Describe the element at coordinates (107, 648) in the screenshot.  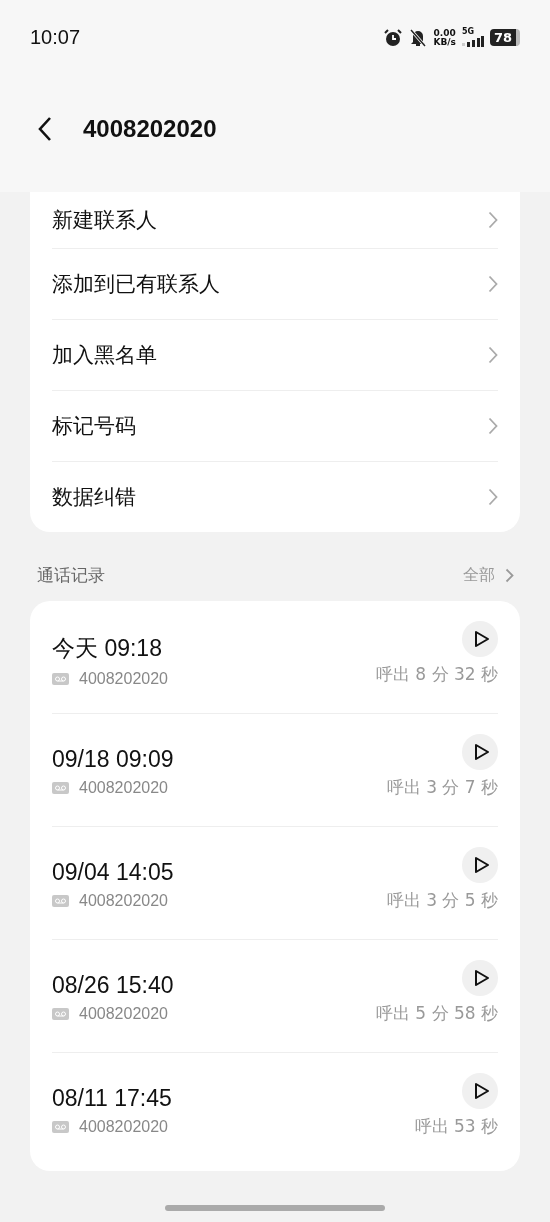
I see `call-time: 今天 09:18` at that location.